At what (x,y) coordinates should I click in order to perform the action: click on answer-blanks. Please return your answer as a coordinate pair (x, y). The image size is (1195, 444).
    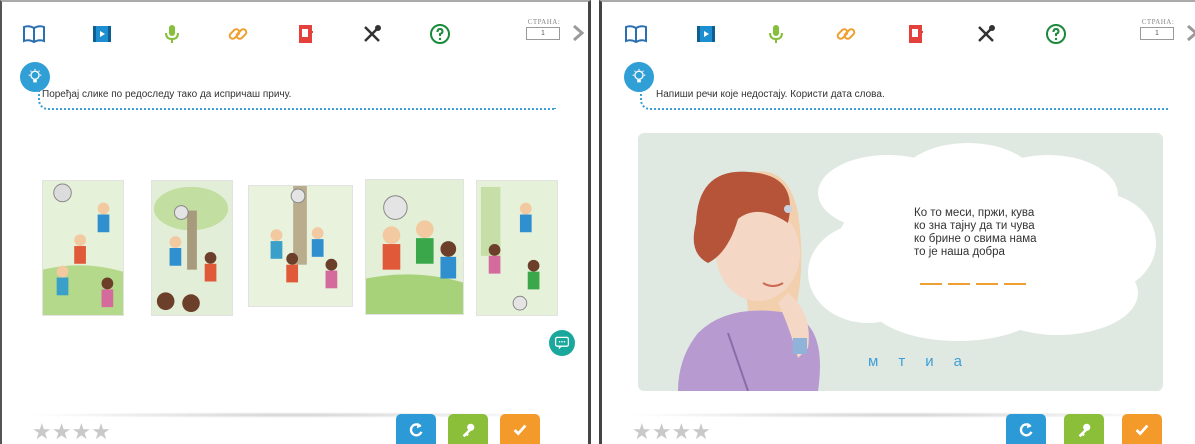
    Looking at the image, I should click on (973, 284).